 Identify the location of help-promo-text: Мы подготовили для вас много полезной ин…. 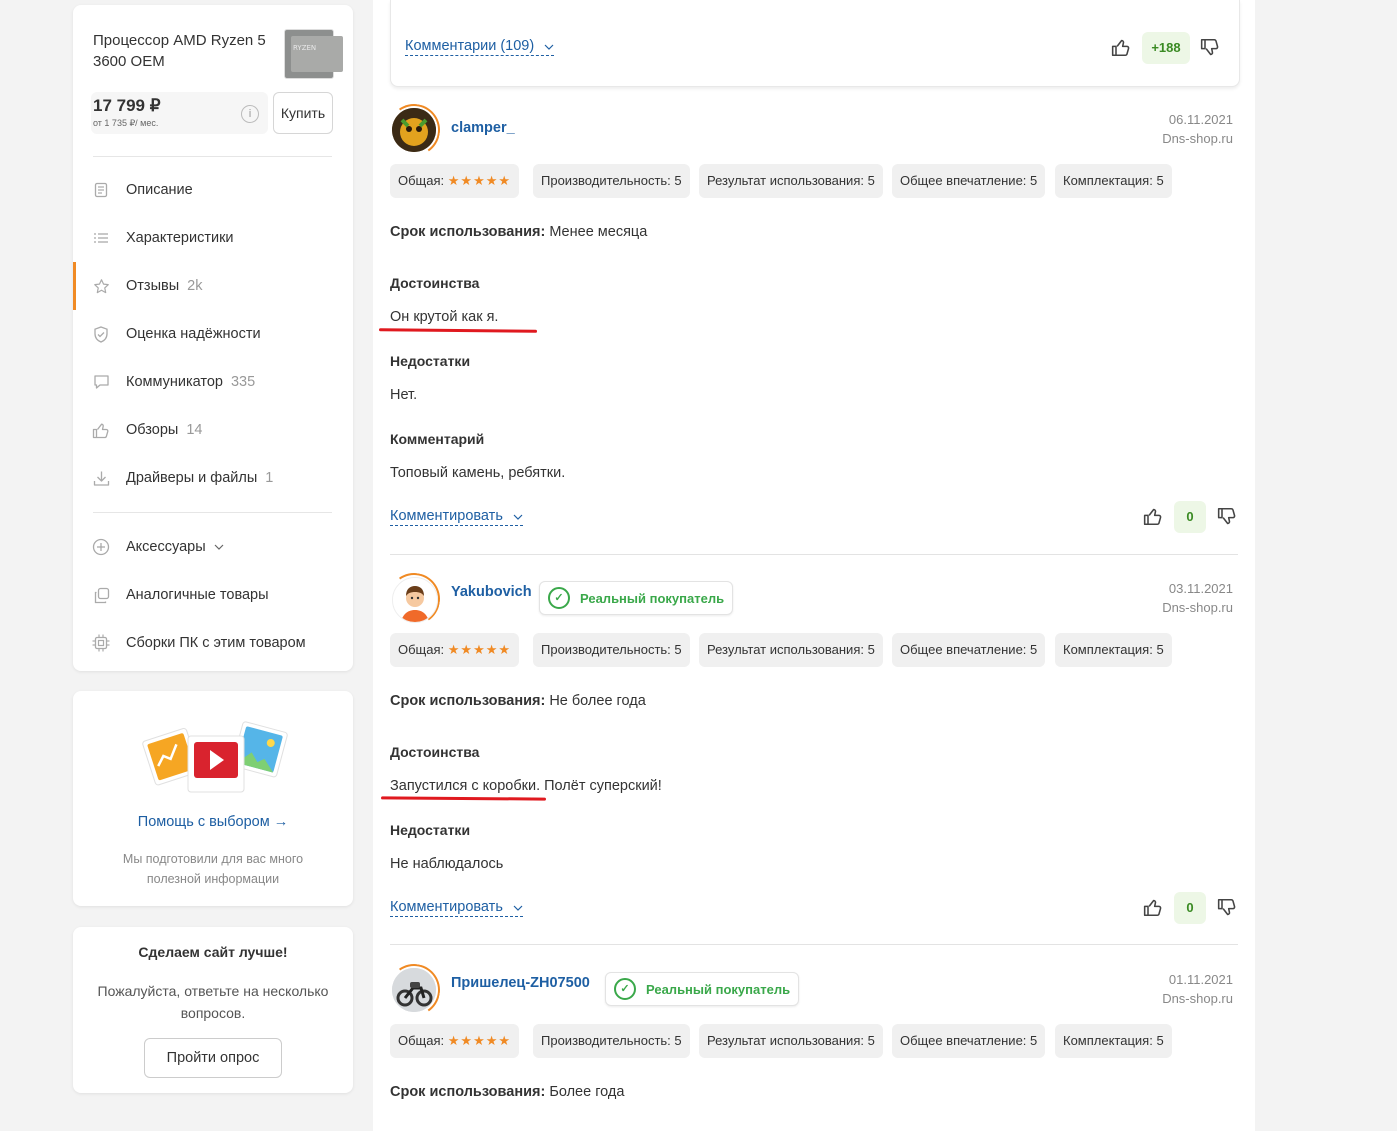
(213, 869).